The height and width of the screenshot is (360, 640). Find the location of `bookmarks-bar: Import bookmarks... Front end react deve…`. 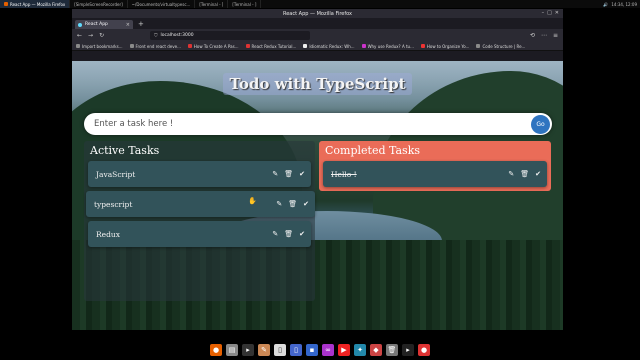

bookmarks-bar: Import bookmarks... Front end react deve… is located at coordinates (317, 46).